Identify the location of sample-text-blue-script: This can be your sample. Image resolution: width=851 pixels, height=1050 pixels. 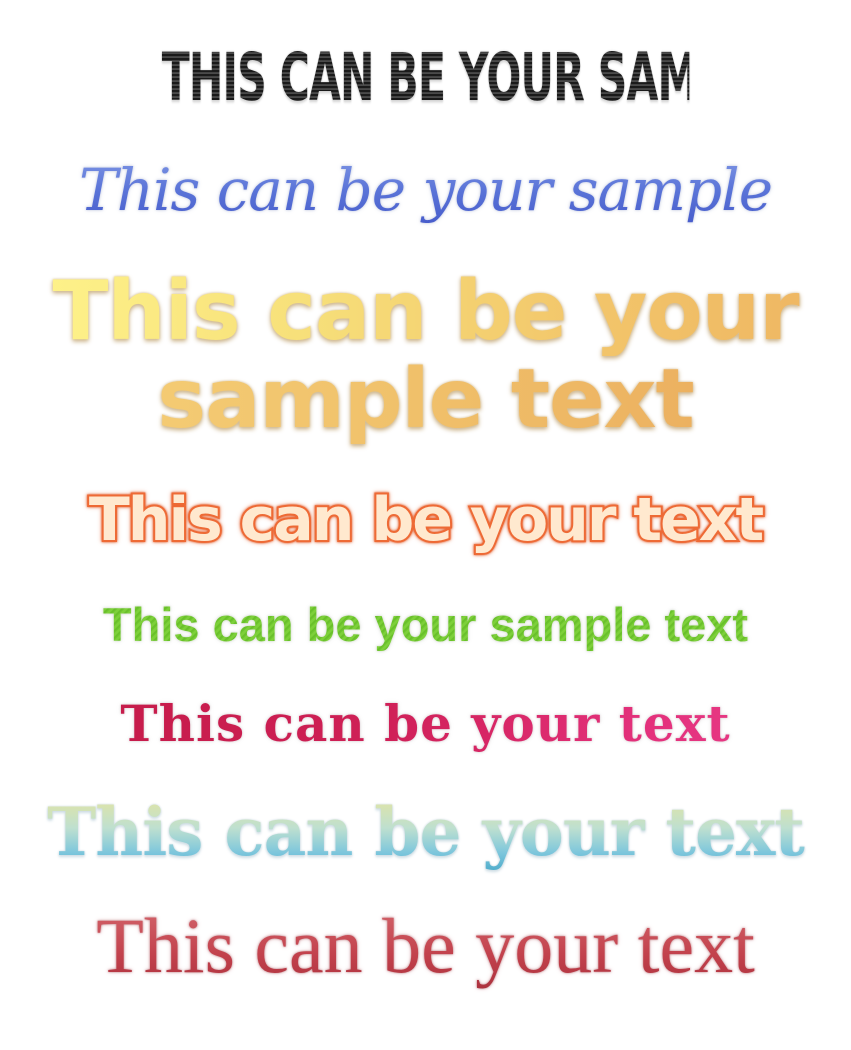
(425, 190).